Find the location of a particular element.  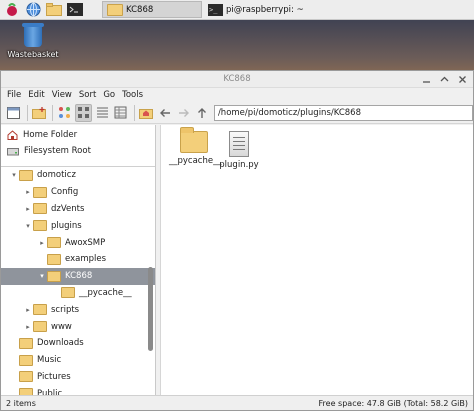

menu-tools: Tools is located at coordinates (132, 95).